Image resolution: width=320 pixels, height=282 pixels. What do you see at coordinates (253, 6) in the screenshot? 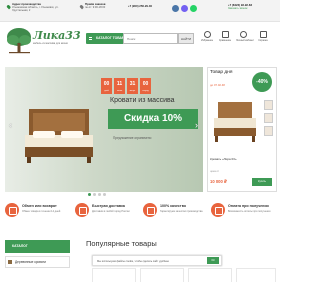
I see `phone-right: +7 (8422) 93-92-83 Заказать звонок` at bounding box center [253, 6].